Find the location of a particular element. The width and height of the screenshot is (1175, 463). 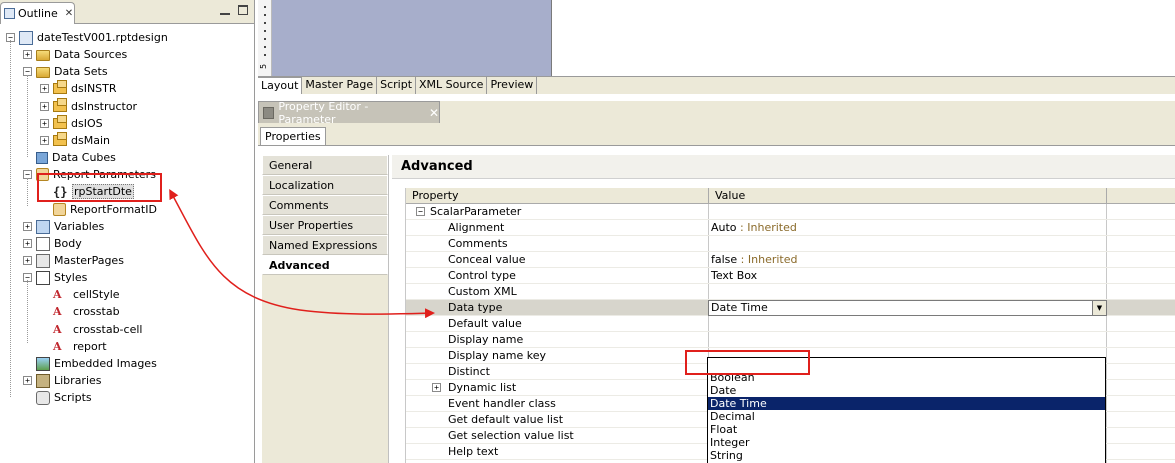

editor-tab-layout: Layout is located at coordinates (280, 85).